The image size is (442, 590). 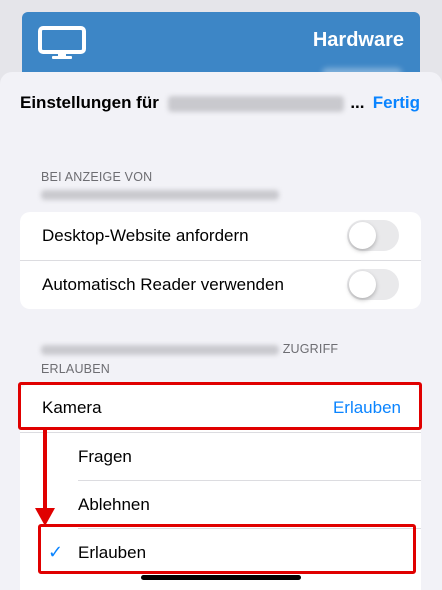 I want to click on camera-row: Kamera Erlauben, so click(x=220, y=408).